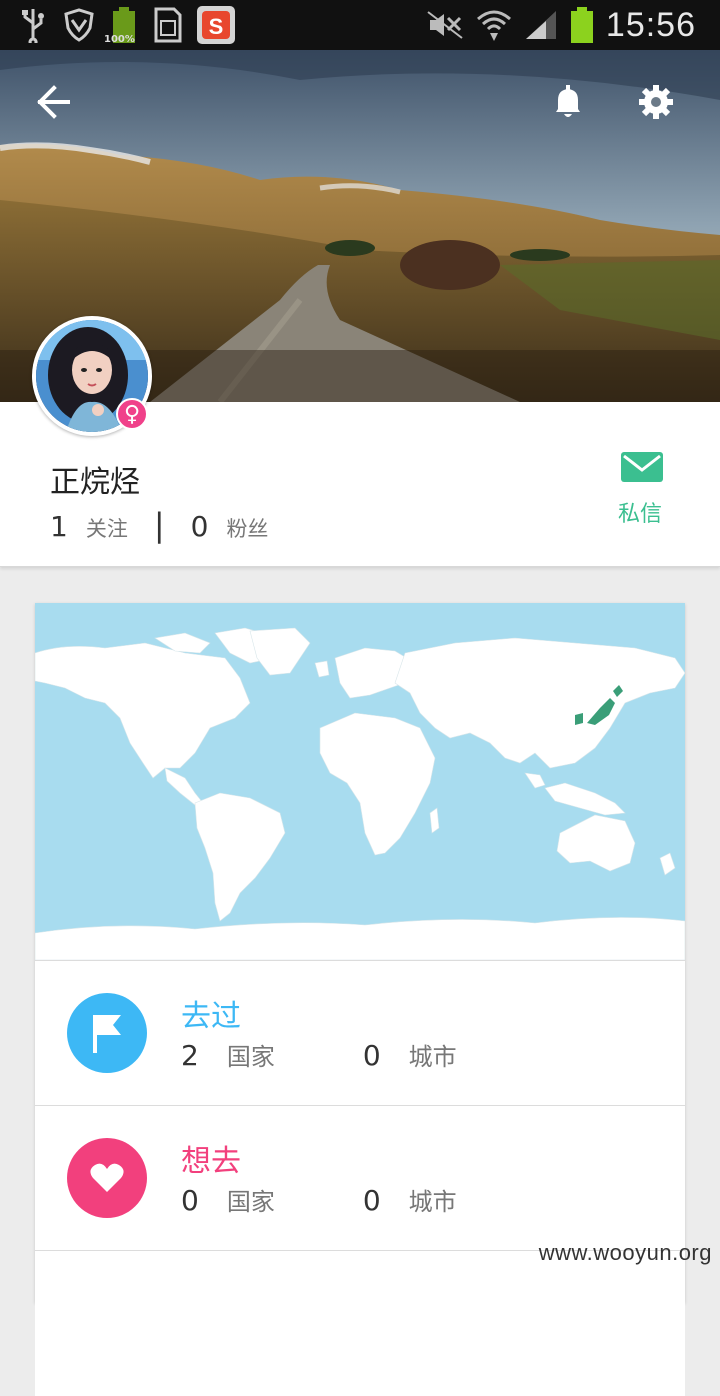 The image size is (720, 1396). I want to click on follow-stats: 1 关注 | 0 粉丝, so click(159, 525).